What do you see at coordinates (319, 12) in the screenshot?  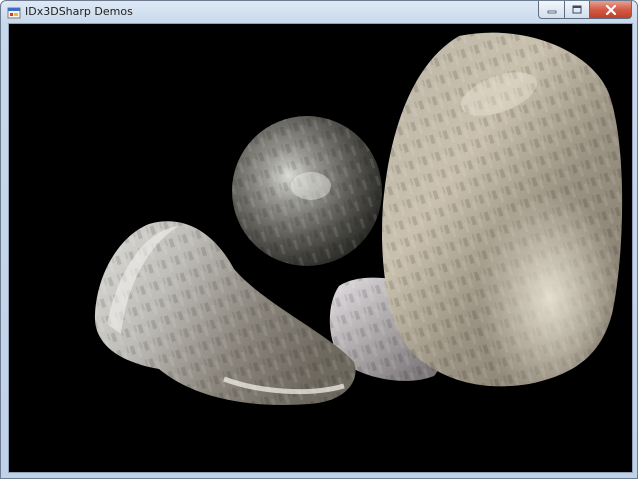 I see `title-bar: IDx3DSharp Demos` at bounding box center [319, 12].